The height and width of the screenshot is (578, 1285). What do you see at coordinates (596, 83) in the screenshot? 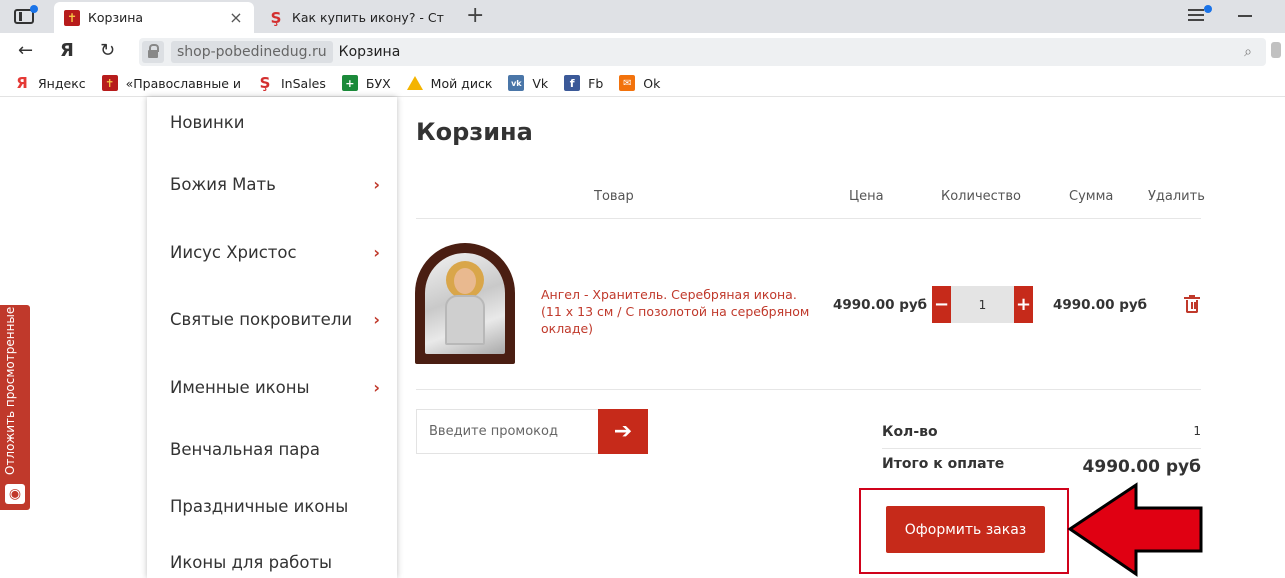
I see `bookmark-label: Fb` at bounding box center [596, 83].